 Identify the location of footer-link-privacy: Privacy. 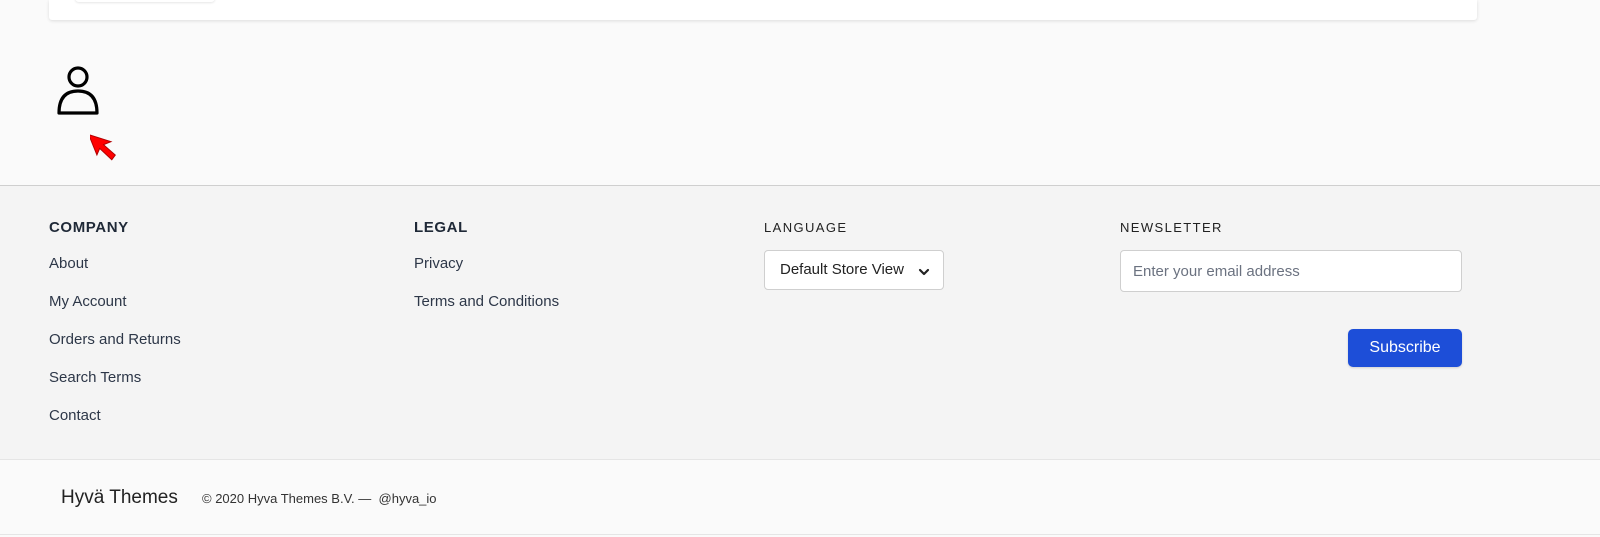
(486, 273).